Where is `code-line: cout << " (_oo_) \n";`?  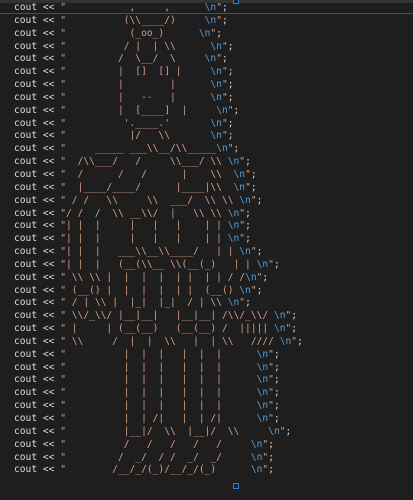
code-line: cout << " (_oo_) \n"; is located at coordinates (158, 34).